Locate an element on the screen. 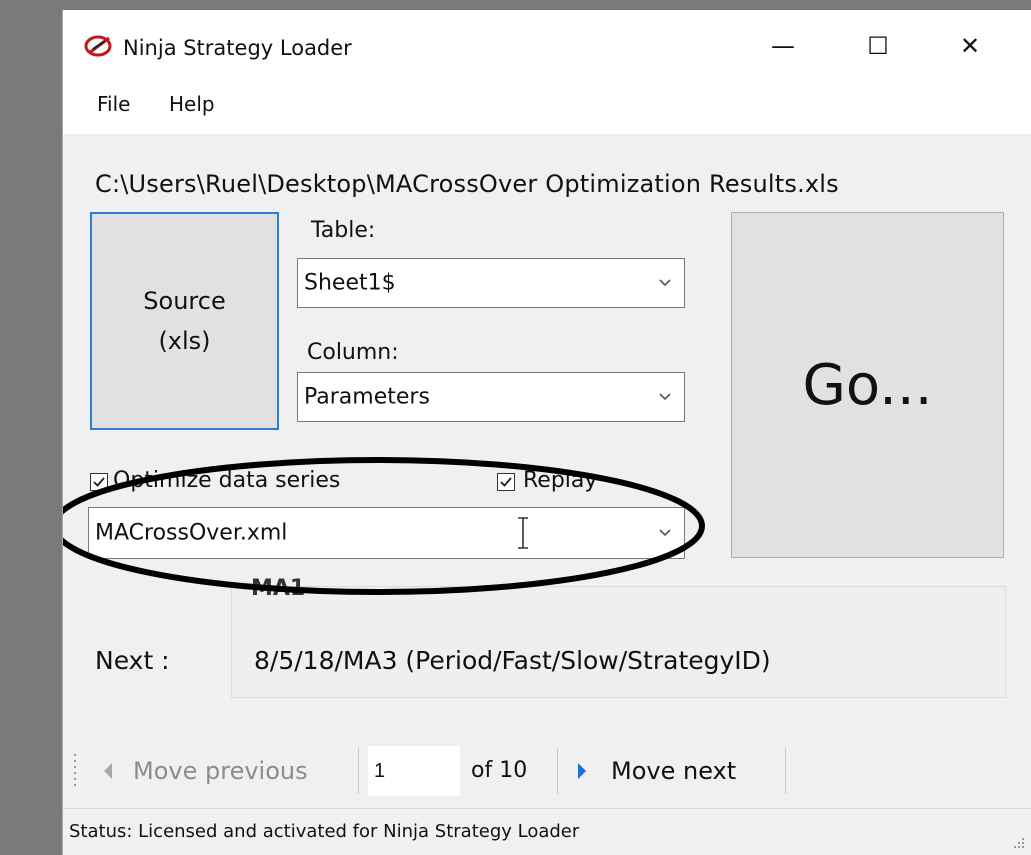 Image resolution: width=1031 pixels, height=855 pixels. replay-checkbox-label: Replay is located at coordinates (560, 480).